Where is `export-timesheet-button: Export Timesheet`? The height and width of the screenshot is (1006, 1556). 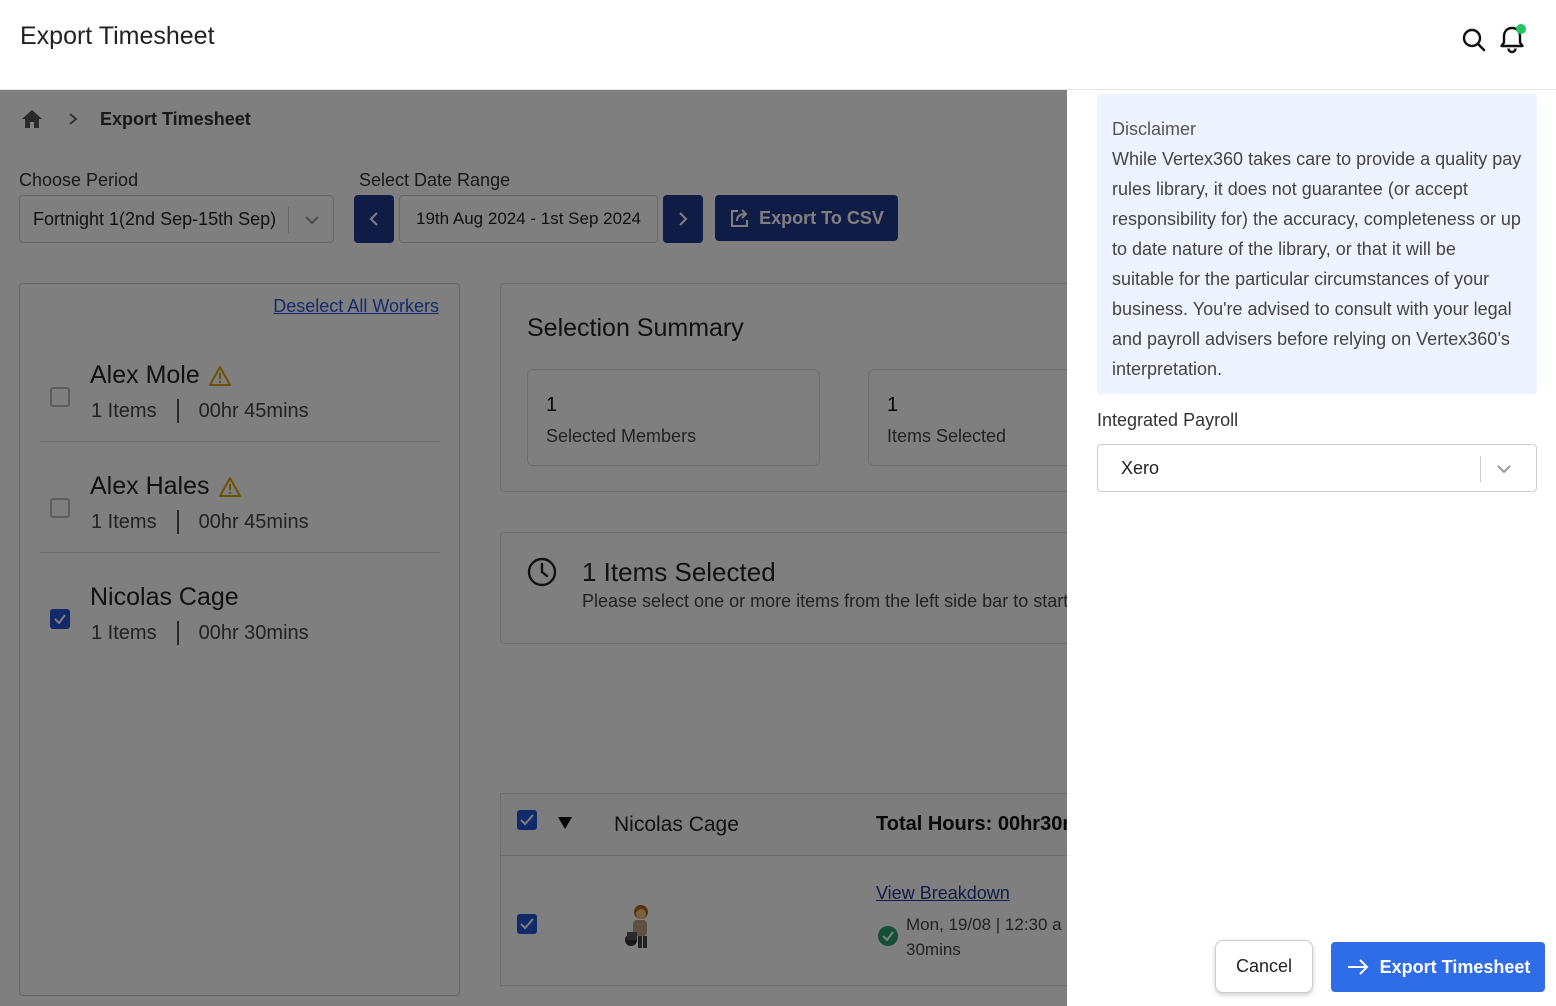
export-timesheet-button: Export Timesheet is located at coordinates (1438, 967).